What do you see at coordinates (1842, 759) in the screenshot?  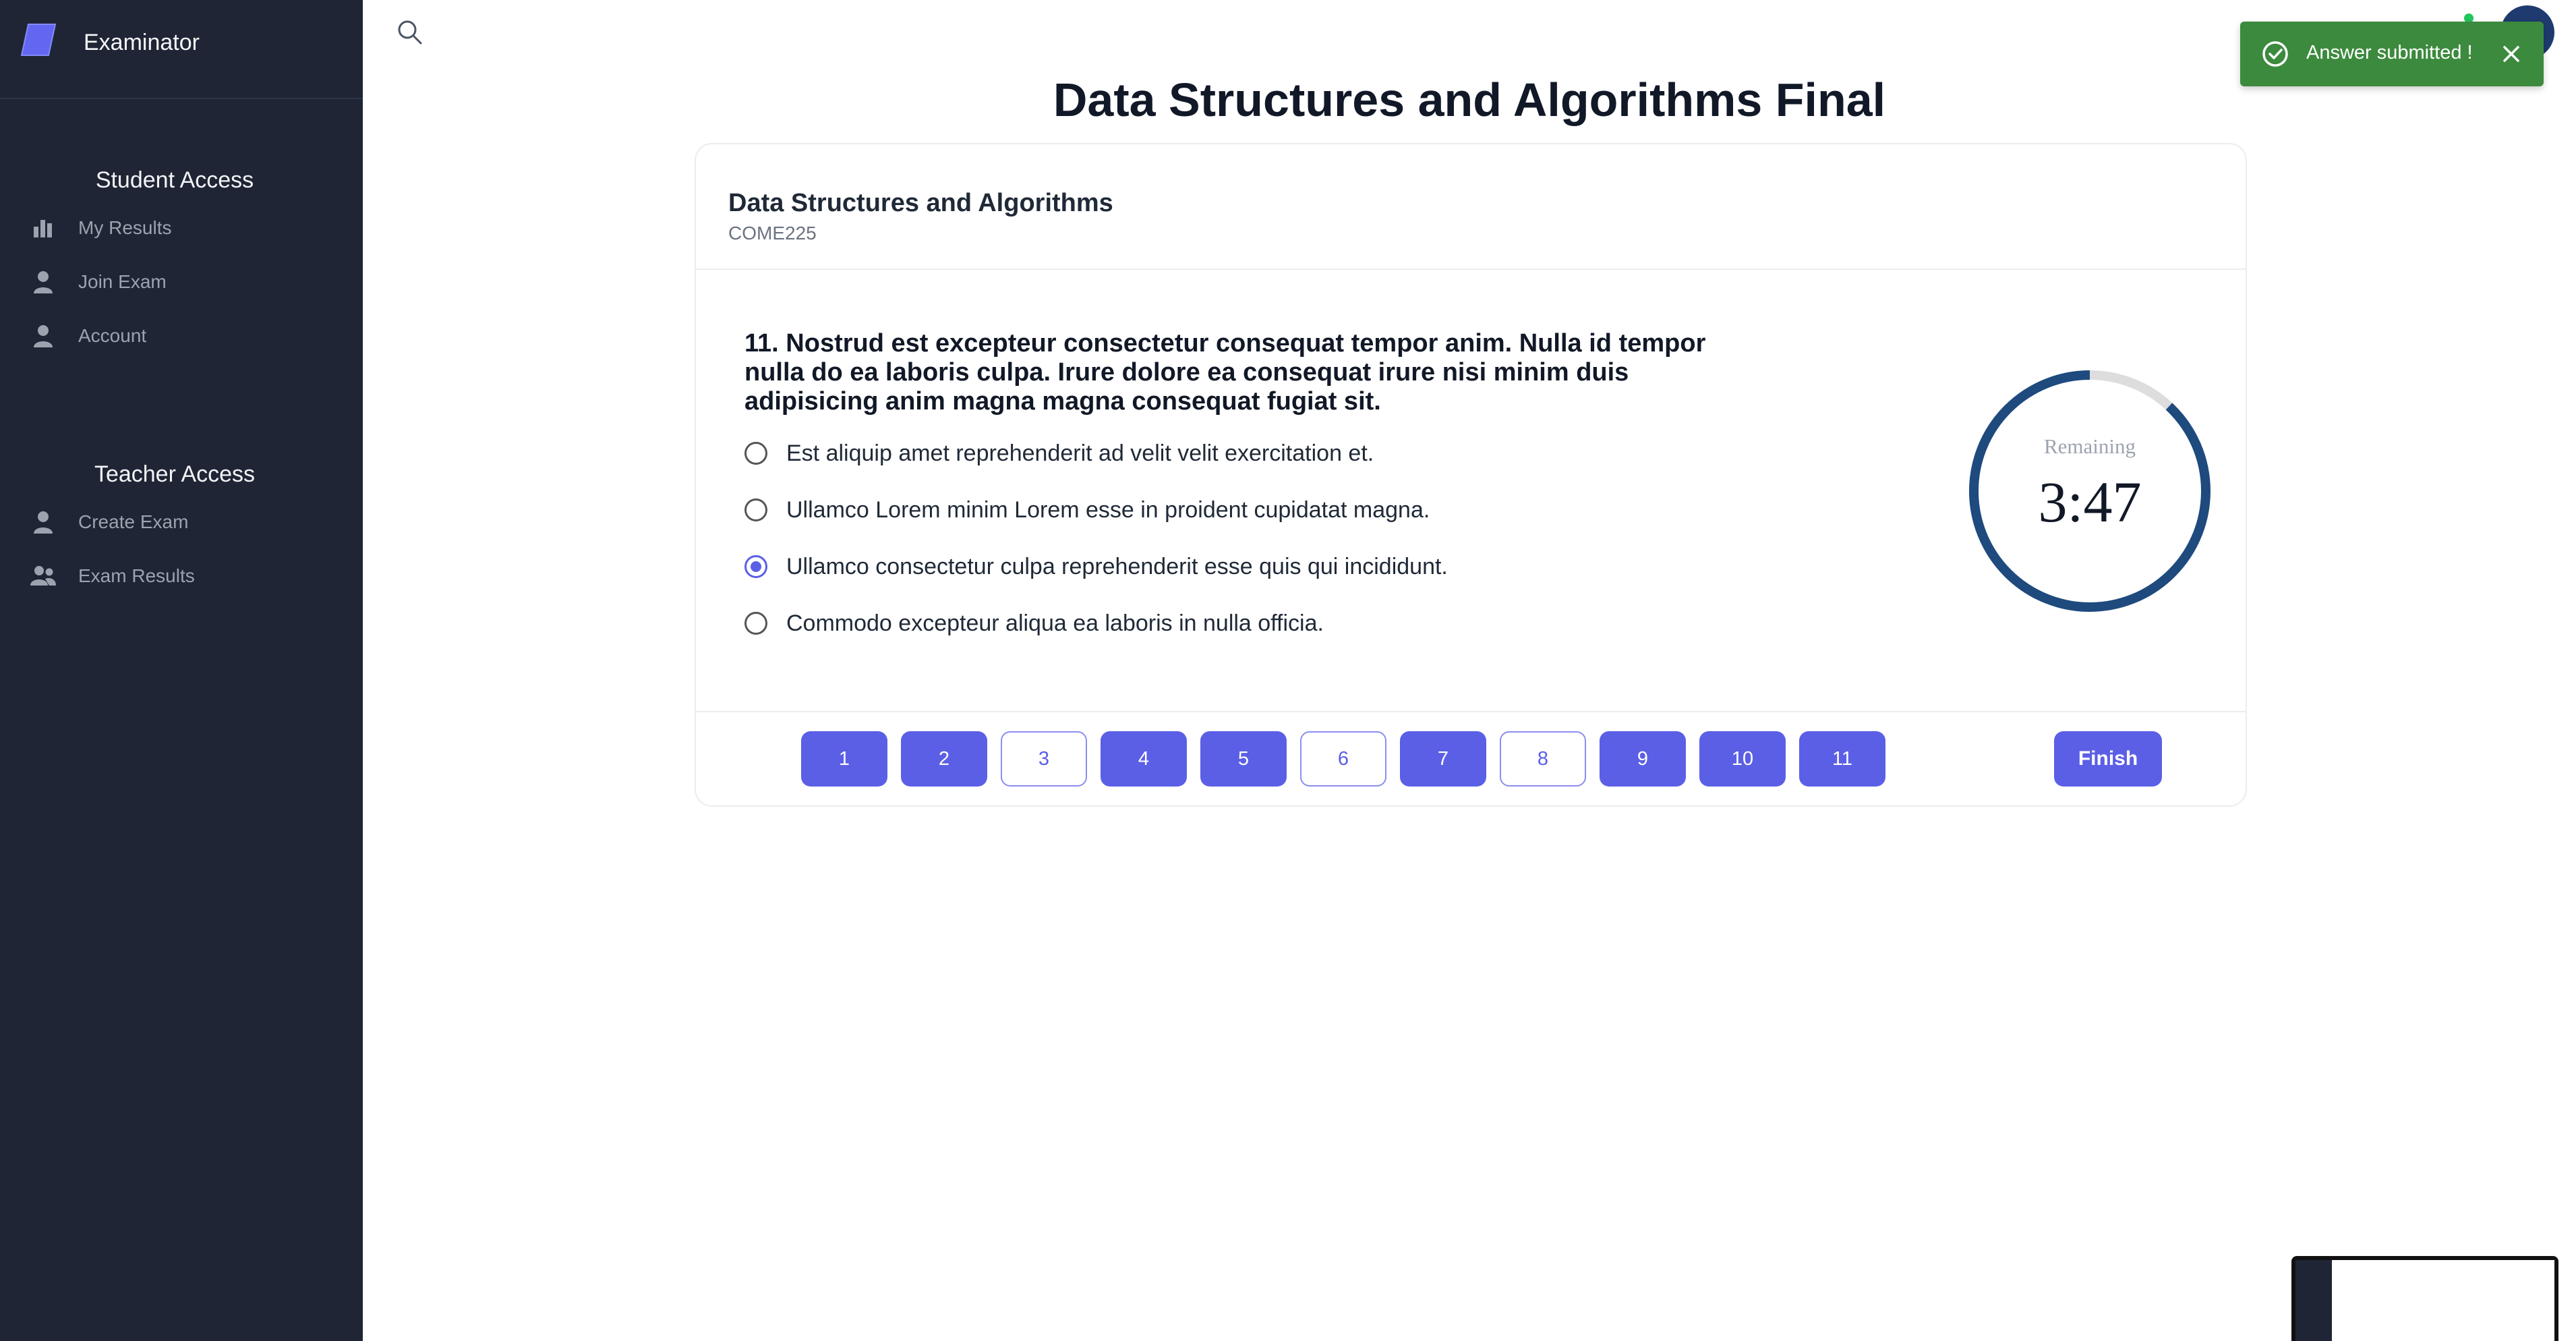 I see `question-nav-button-11: 11` at bounding box center [1842, 759].